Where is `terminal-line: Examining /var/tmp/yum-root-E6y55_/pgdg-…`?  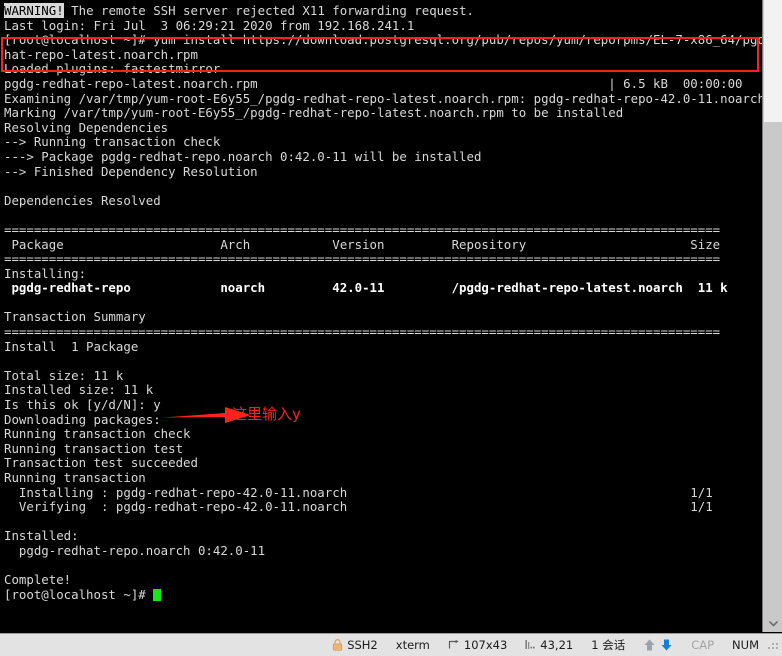
terminal-line: Examining /var/tmp/yum-root-E6y55_/pgdg-… is located at coordinates (383, 98).